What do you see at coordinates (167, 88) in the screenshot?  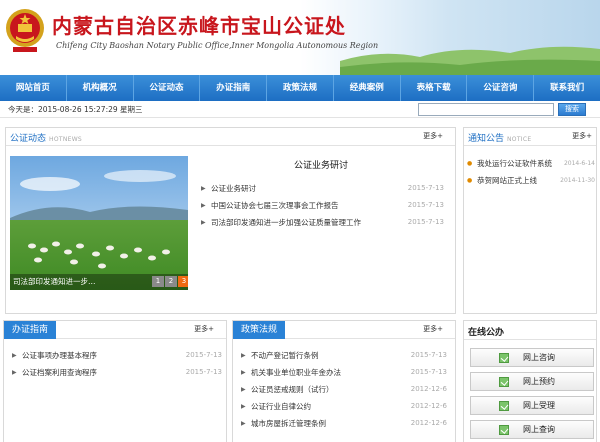 I see `nav-news: 公证动态` at bounding box center [167, 88].